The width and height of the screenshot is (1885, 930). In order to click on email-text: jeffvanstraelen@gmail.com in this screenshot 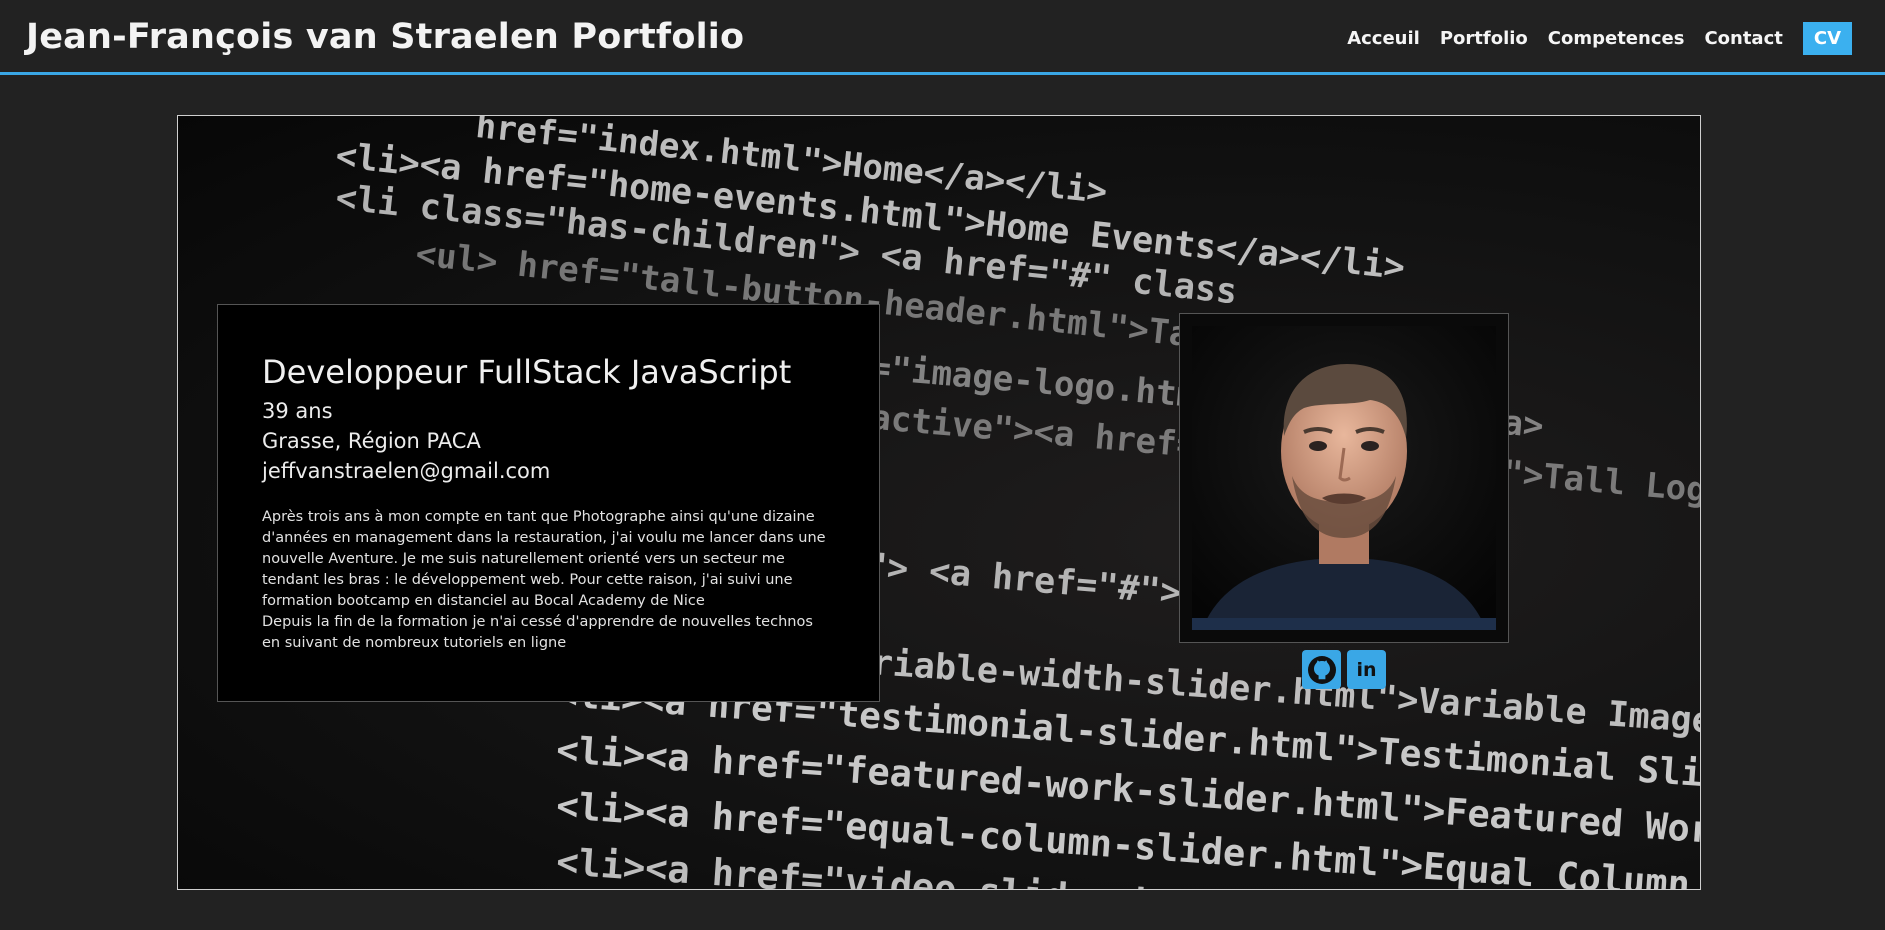, I will do `click(548, 471)`.